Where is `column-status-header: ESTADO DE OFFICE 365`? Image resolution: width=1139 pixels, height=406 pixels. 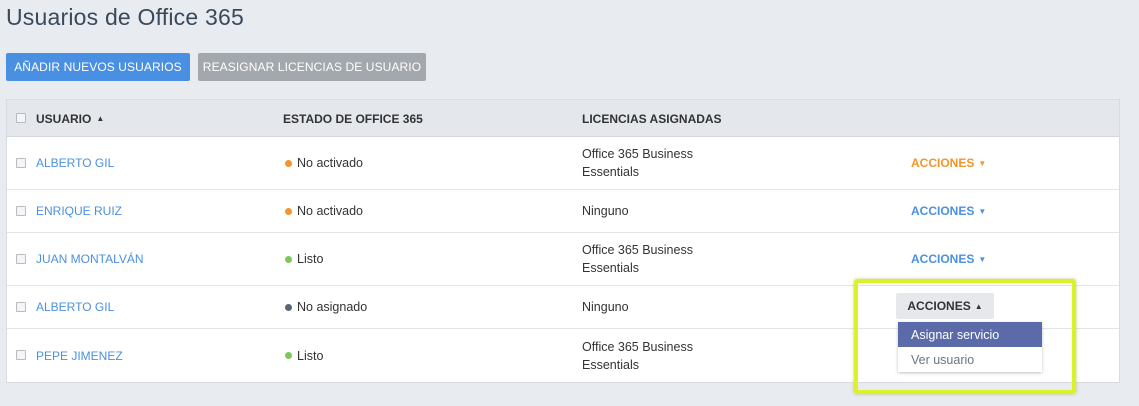
column-status-header: ESTADO DE OFFICE 365 is located at coordinates (353, 118).